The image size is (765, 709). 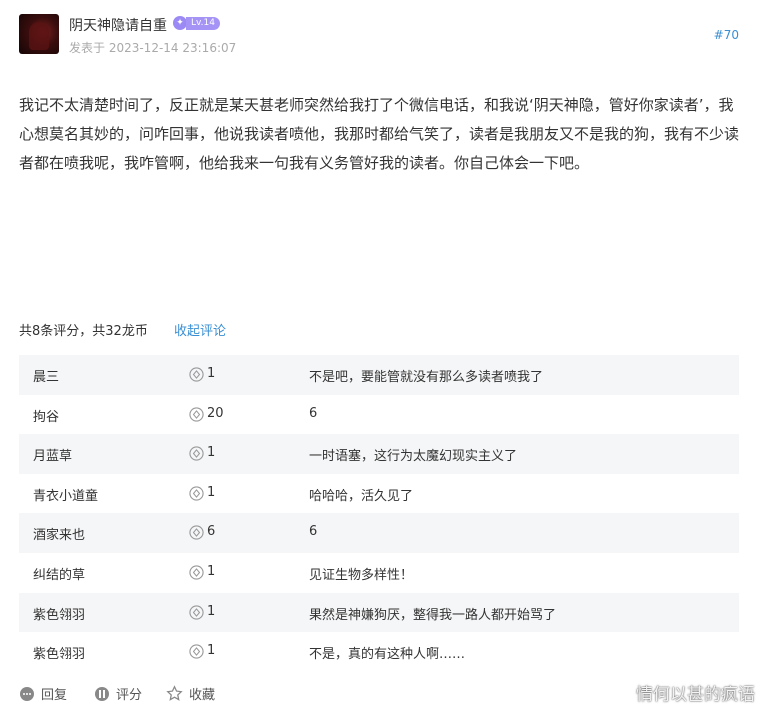 What do you see at coordinates (361, 496) in the screenshot?
I see `rating-comment: 哈哈哈，活久见了` at bounding box center [361, 496].